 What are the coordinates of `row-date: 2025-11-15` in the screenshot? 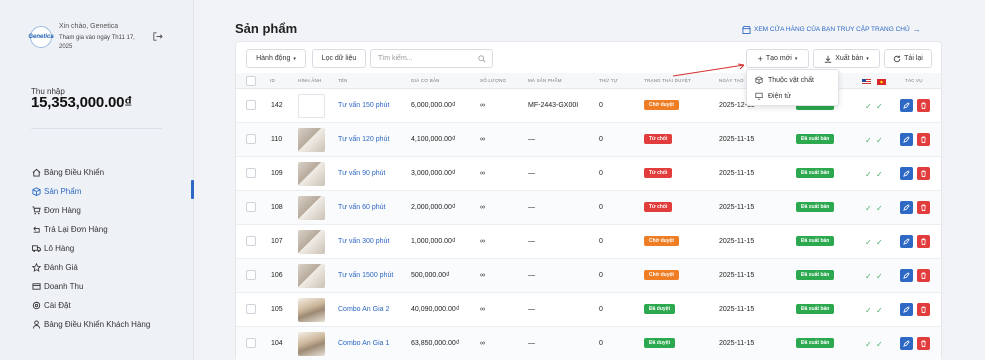 It's located at (737, 241).